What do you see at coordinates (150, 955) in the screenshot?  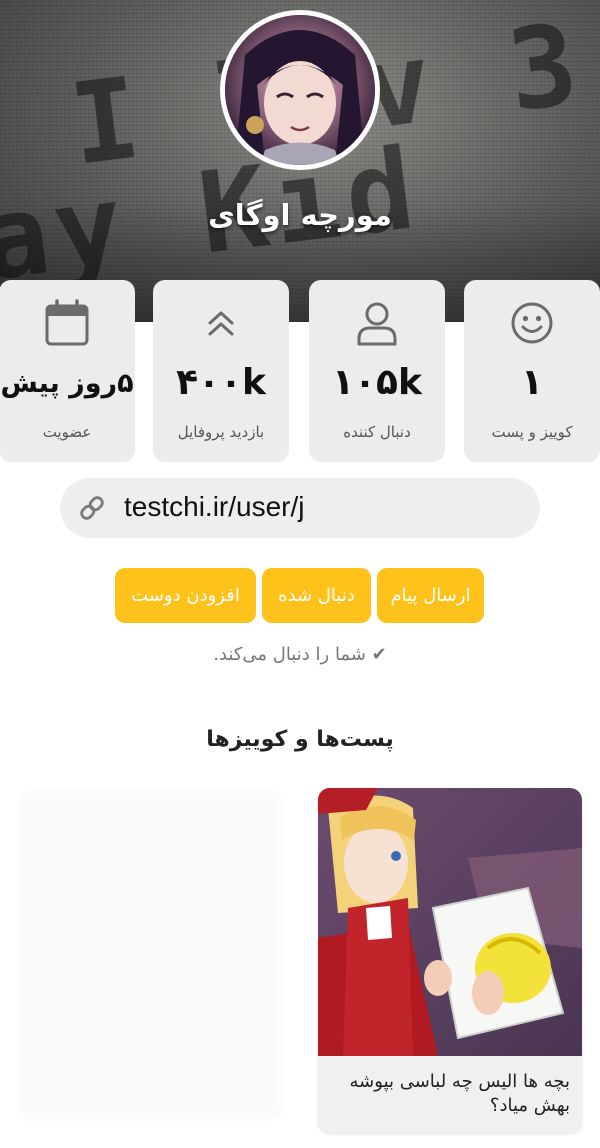 I see `post-card-placeholder` at bounding box center [150, 955].